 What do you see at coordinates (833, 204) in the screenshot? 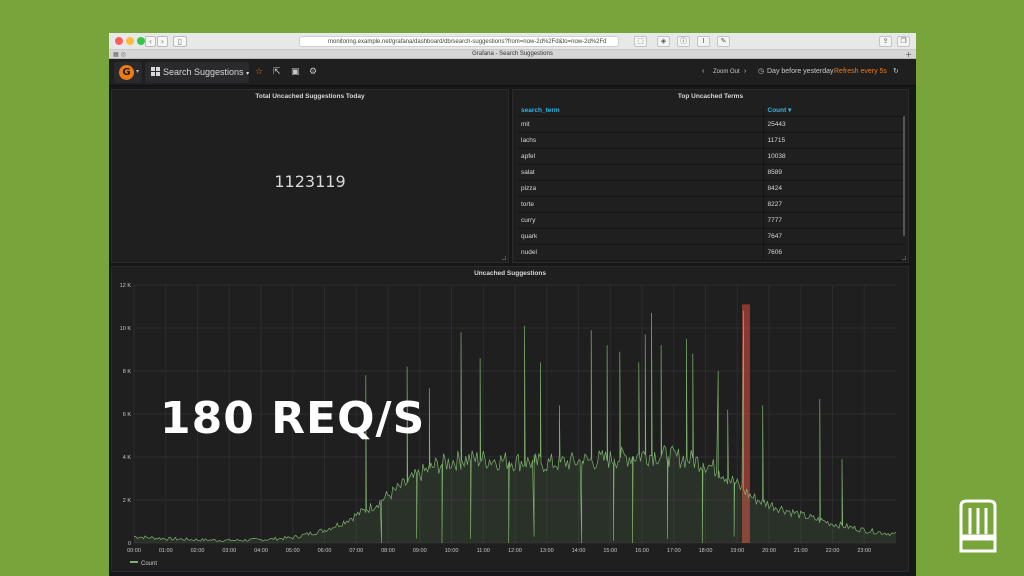
I see `count-cell: 8227` at bounding box center [833, 204].